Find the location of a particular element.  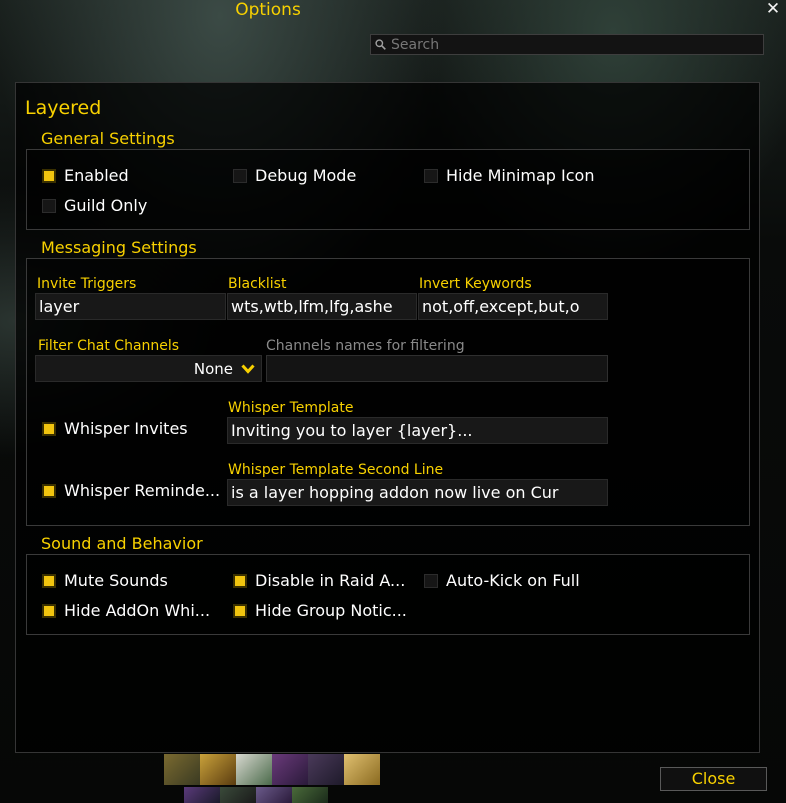

blacklist-input: wts,wtb,lfm,lfg,ashe is located at coordinates (322, 306).